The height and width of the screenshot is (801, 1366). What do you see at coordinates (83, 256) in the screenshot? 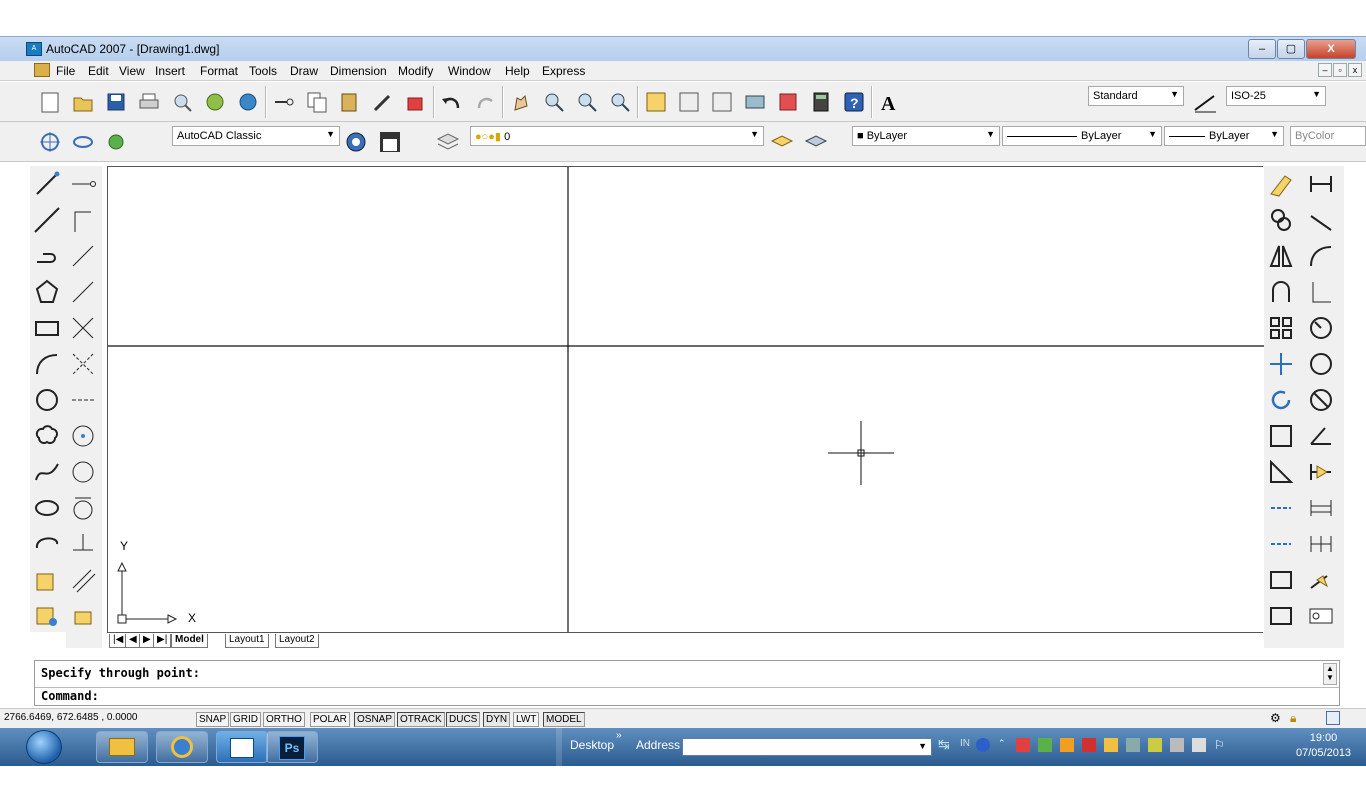
I see `snap-endpoint-icon` at bounding box center [83, 256].